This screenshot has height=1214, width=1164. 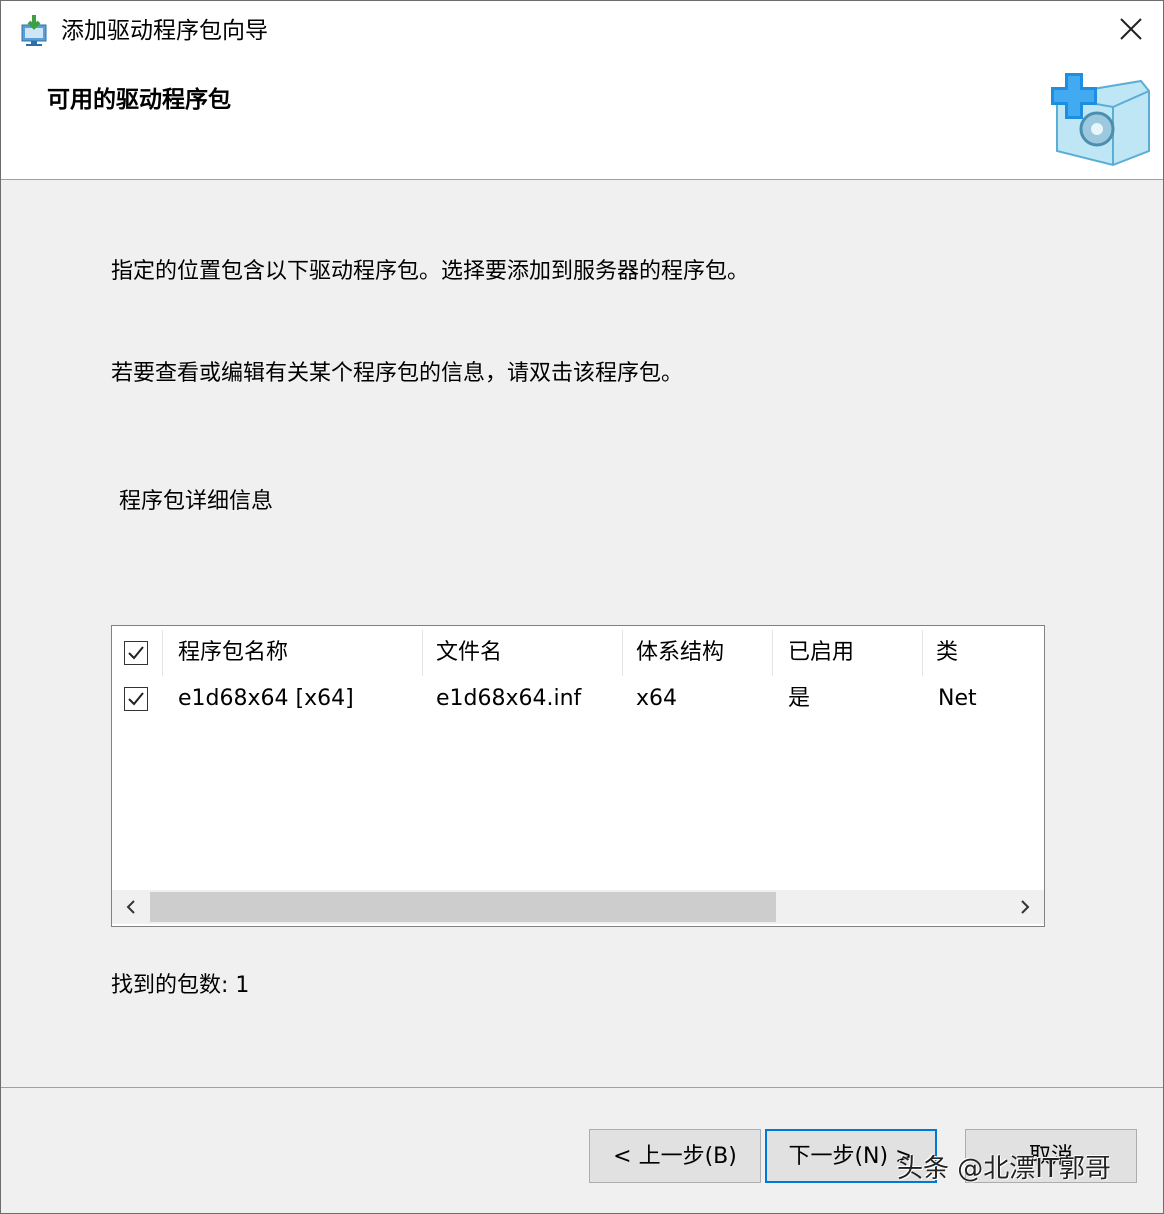 I want to click on scroll-right-button, so click(x=1026, y=907).